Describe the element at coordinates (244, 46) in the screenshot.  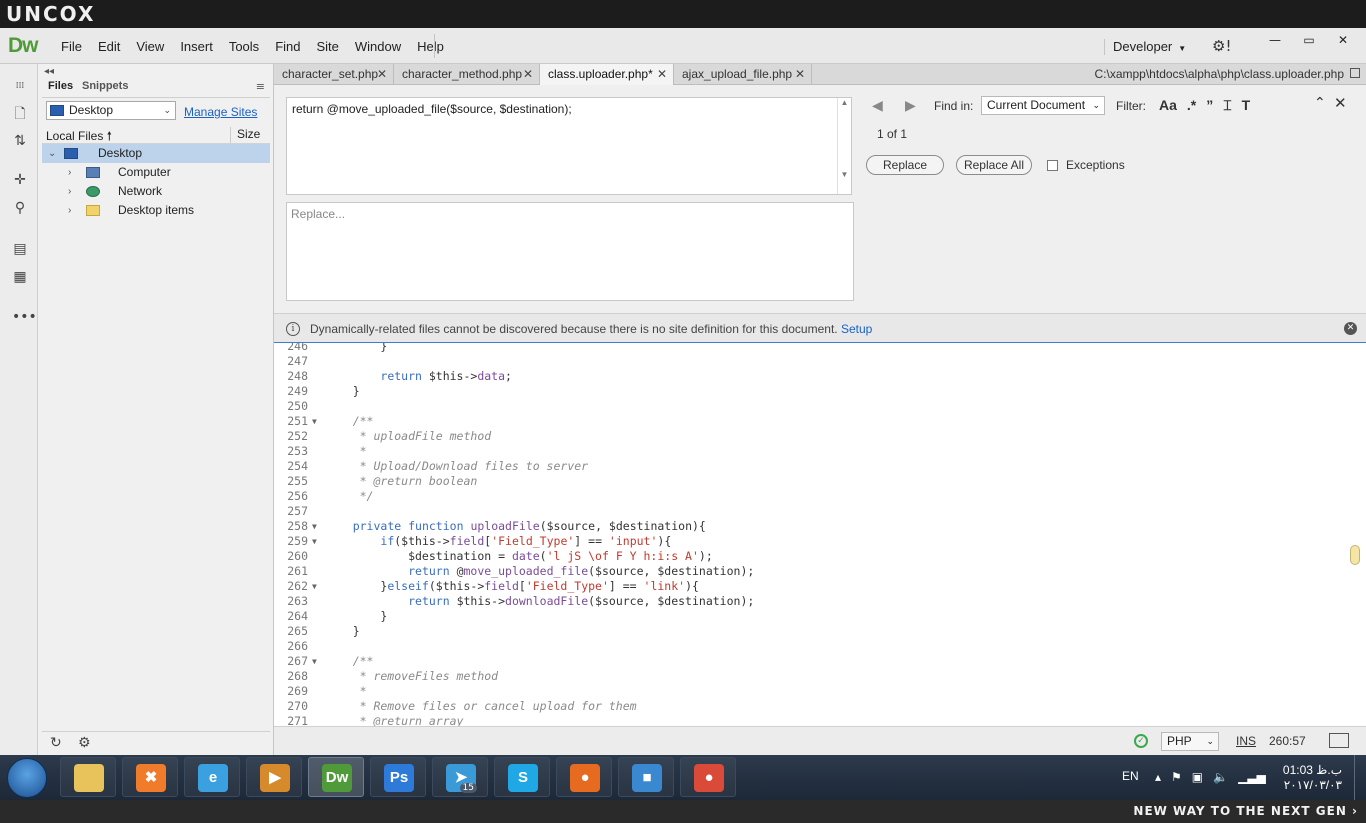
I see `menu-tools: Tools` at that location.